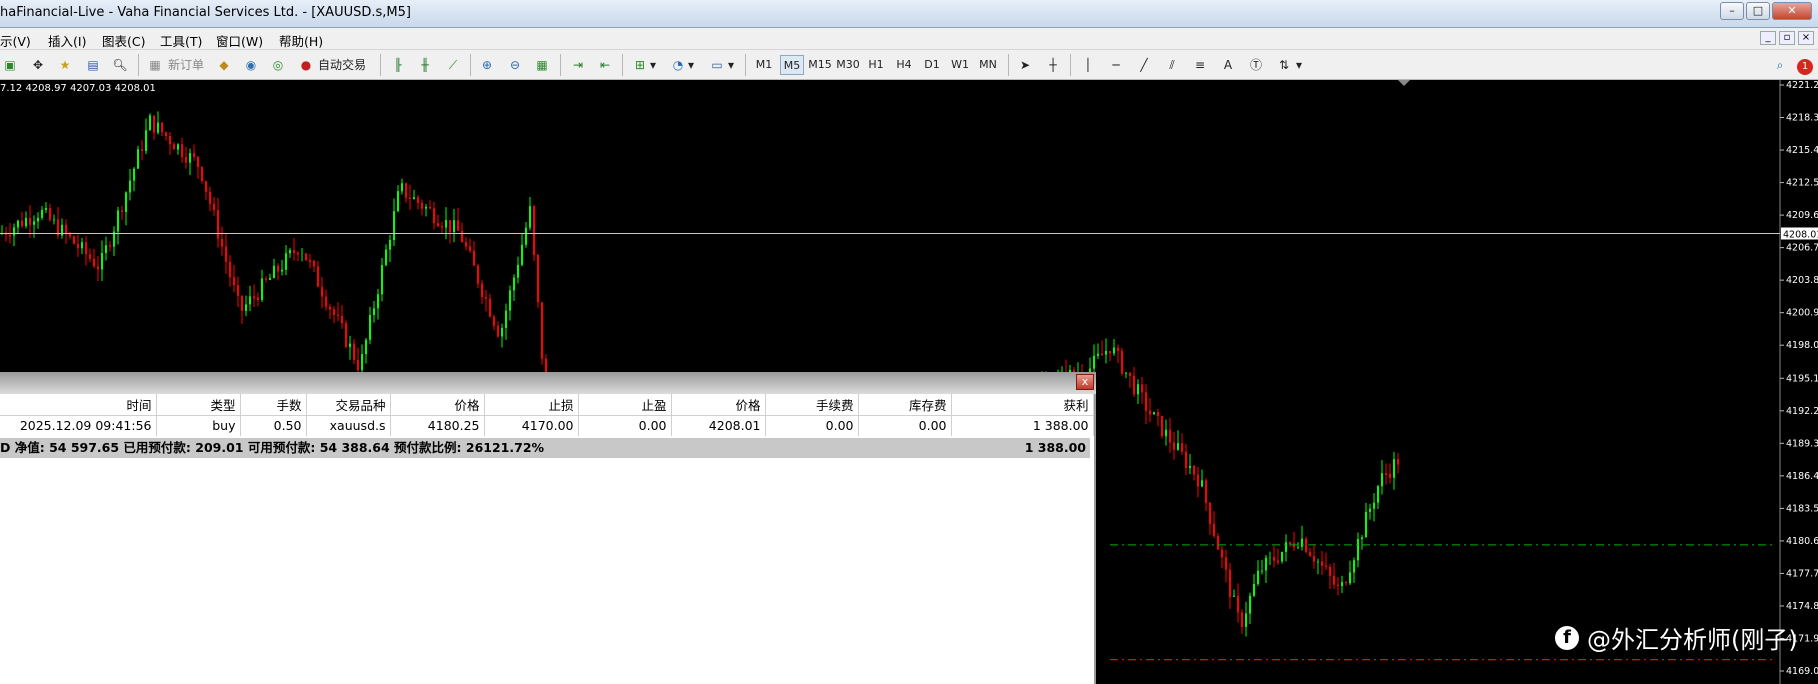 This screenshot has width=1818, height=684. I want to click on col-take-profit: 止盈, so click(625, 405).